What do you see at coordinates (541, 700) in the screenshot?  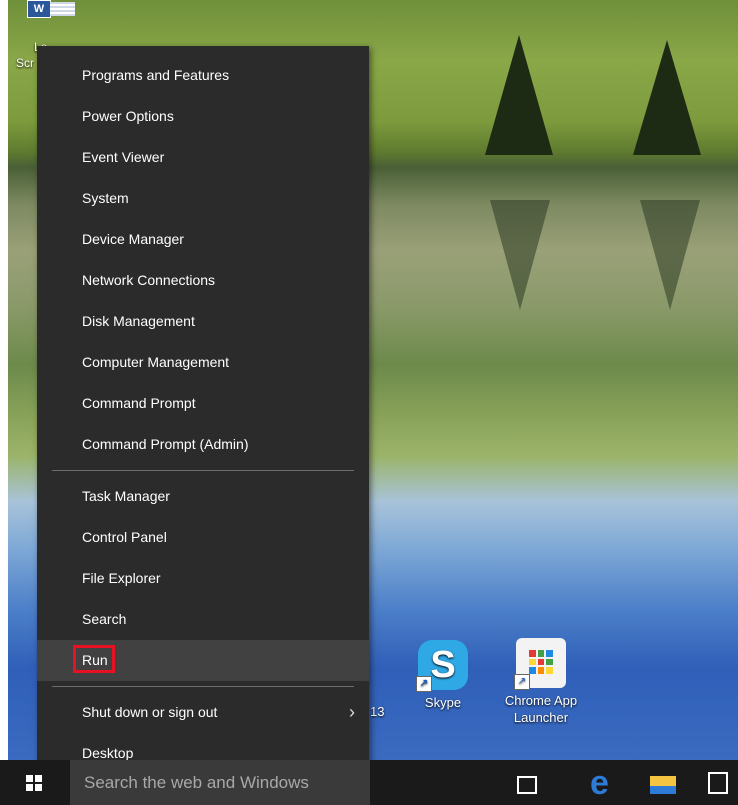 I see `chrome-app-launcher-label: Chrome App` at bounding box center [541, 700].